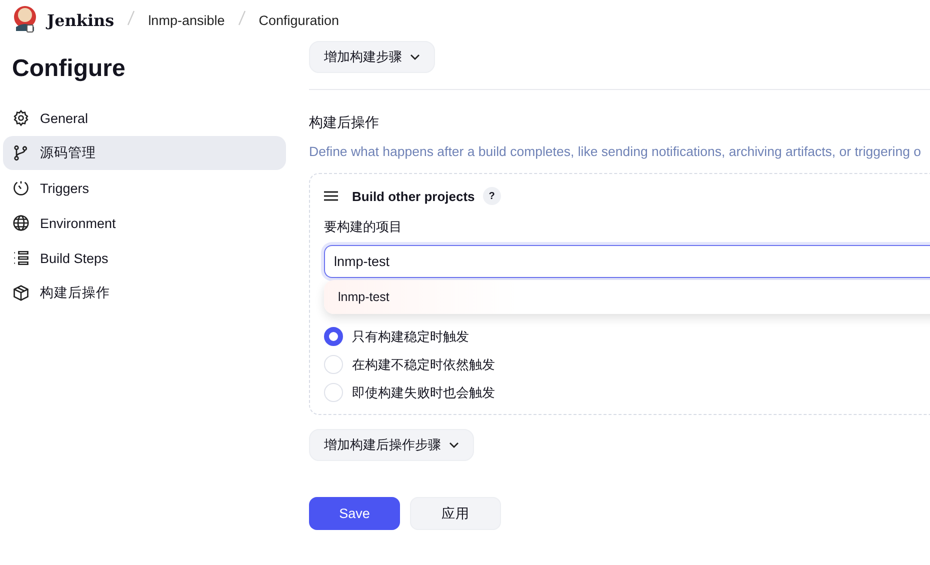 The width and height of the screenshot is (930, 565). Describe the element at coordinates (372, 57) in the screenshot. I see `add-build-step-button: 增加构建步骤` at that location.